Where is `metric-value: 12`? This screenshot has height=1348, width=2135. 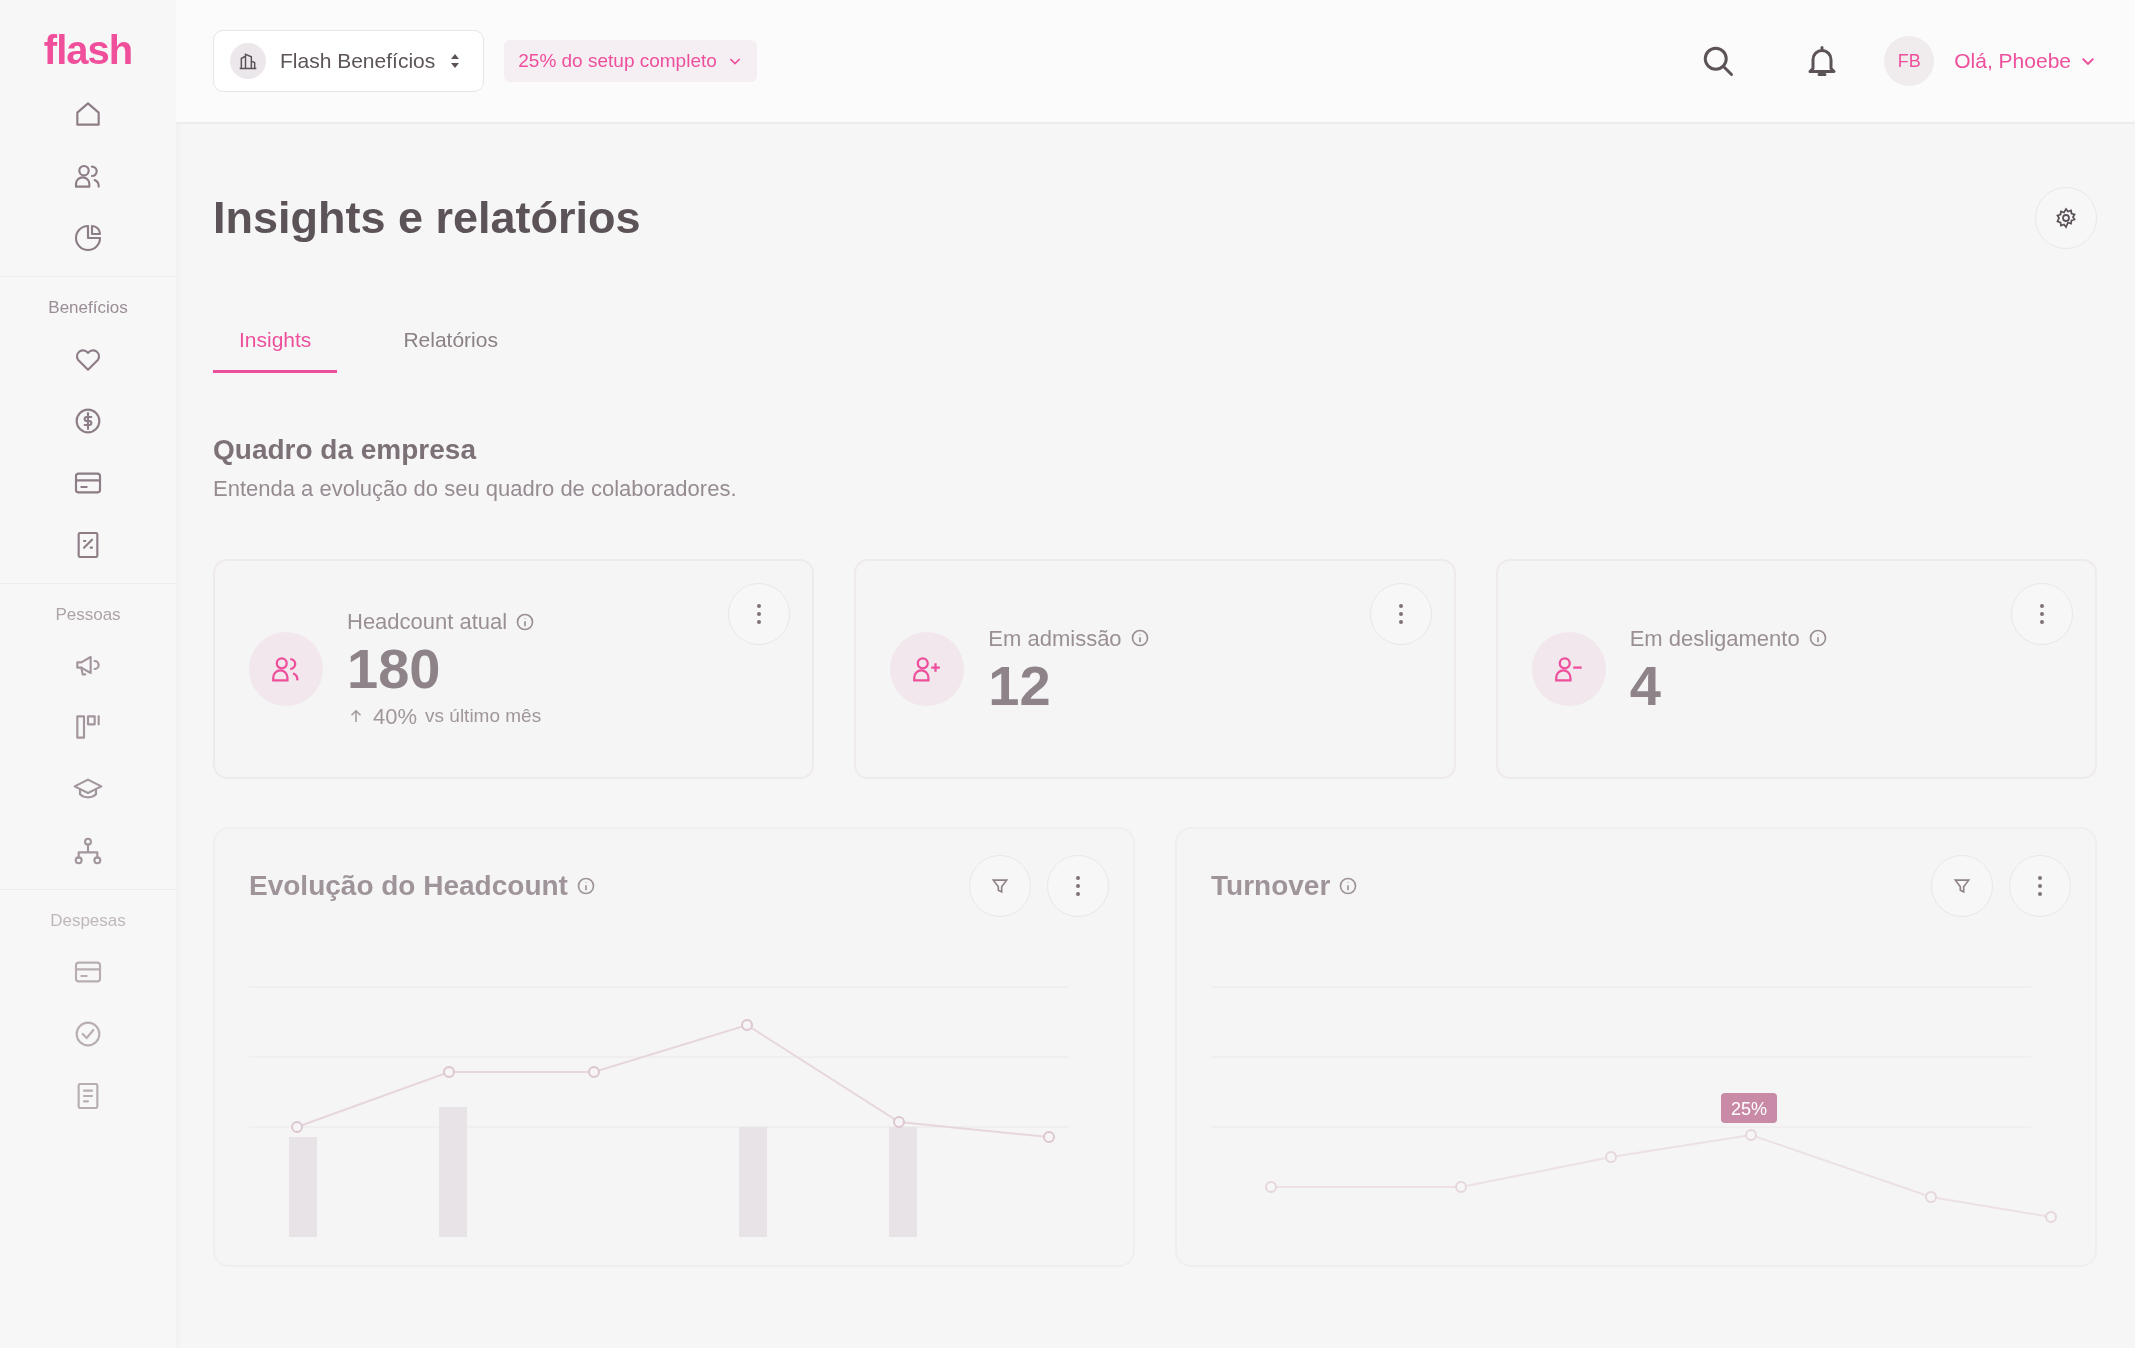 metric-value: 12 is located at coordinates (1020, 685).